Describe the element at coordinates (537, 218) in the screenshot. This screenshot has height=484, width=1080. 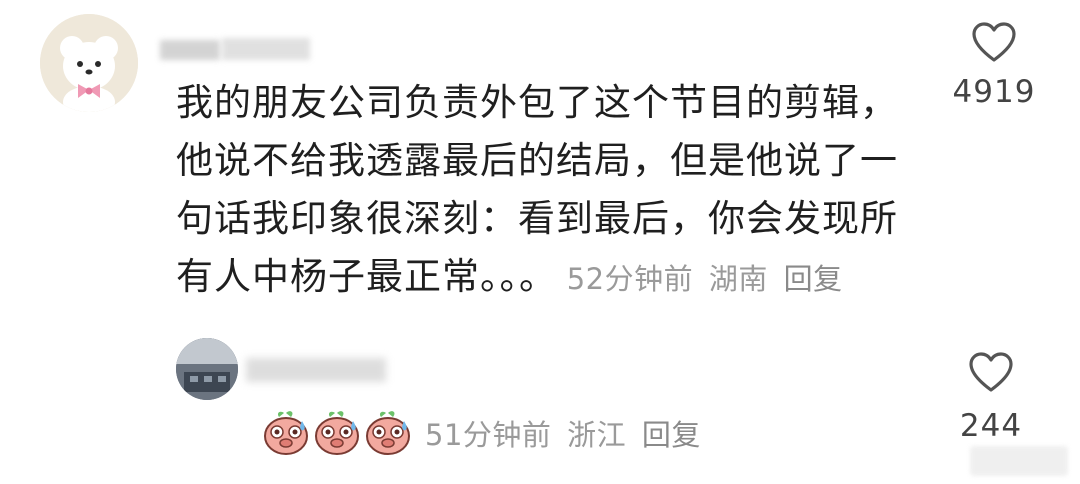
I see `comment-line: 句话我印象很深刻：看到最后，你会发现所` at that location.